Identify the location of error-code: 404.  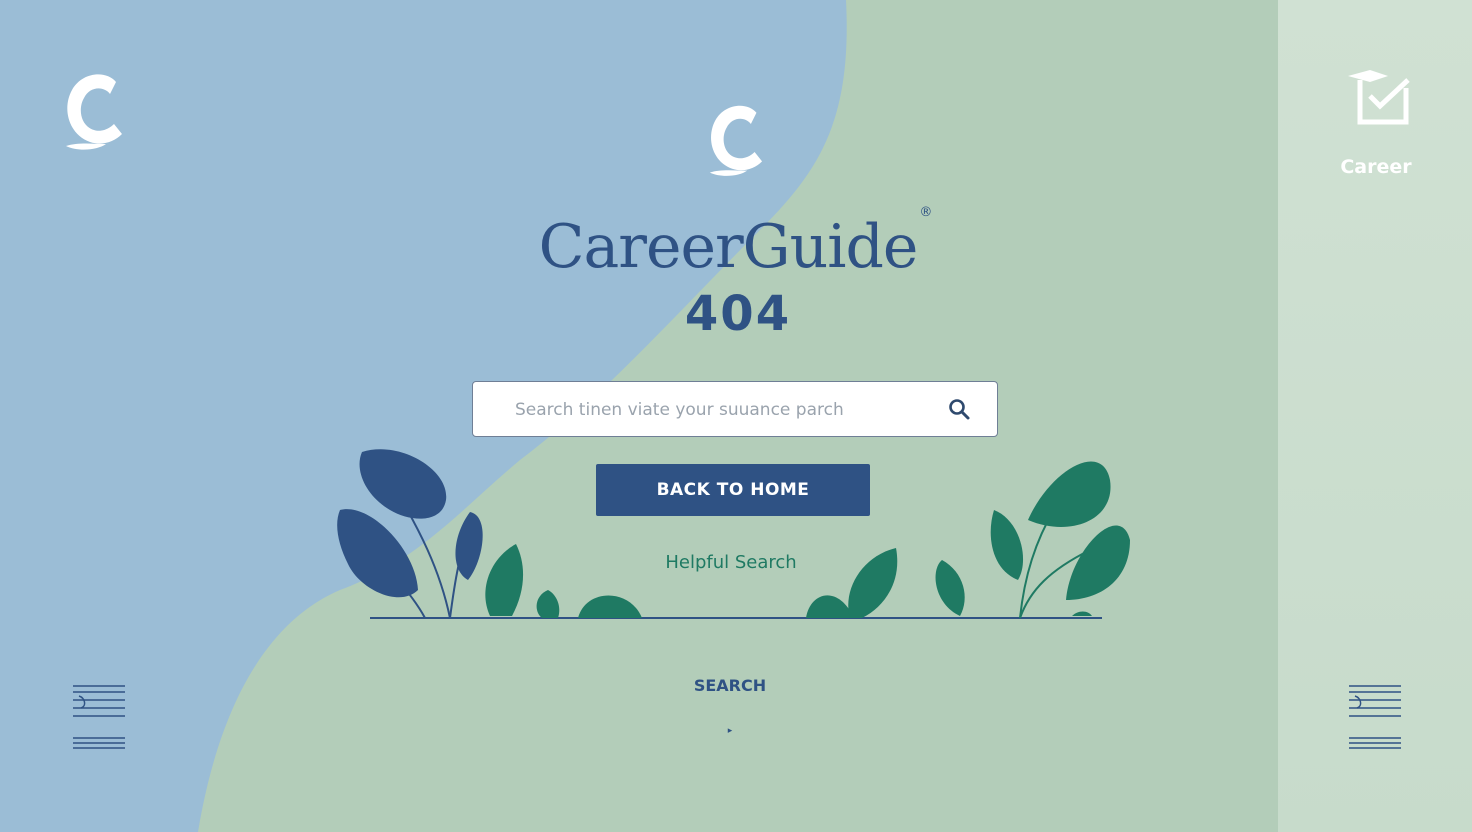
(738, 314).